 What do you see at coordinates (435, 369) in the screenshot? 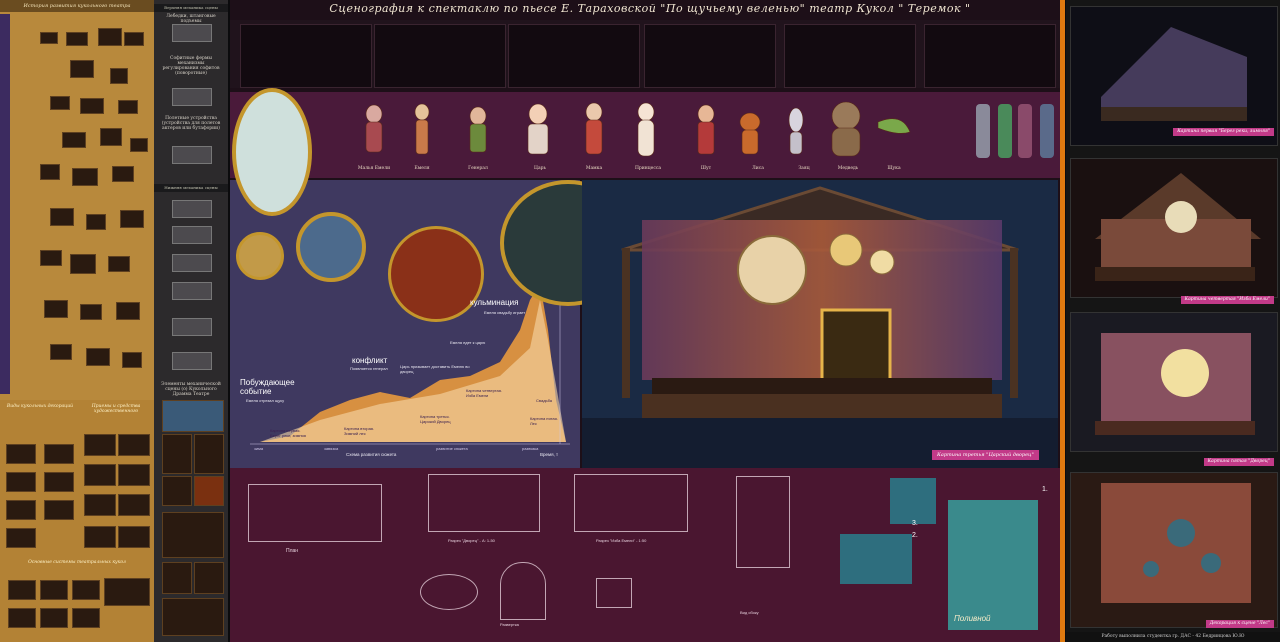
I see `graph-event: Царь призывает доставить Емелю во дворец` at bounding box center [435, 369].